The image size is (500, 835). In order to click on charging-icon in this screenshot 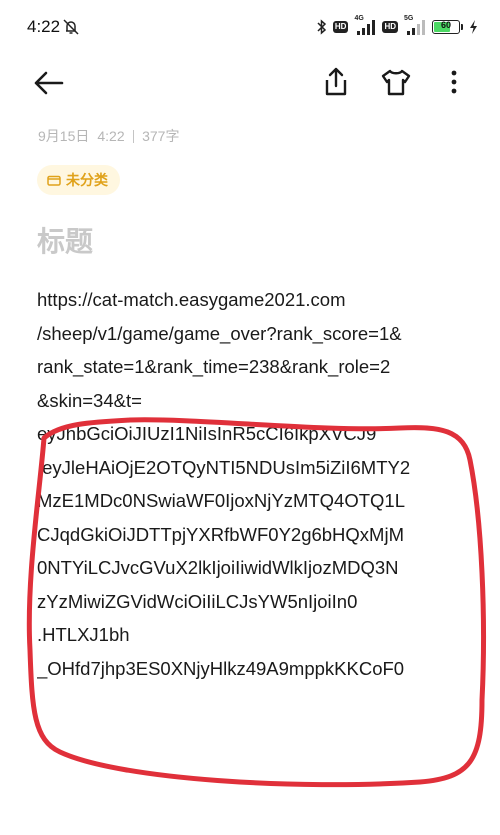, I will do `click(473, 27)`.